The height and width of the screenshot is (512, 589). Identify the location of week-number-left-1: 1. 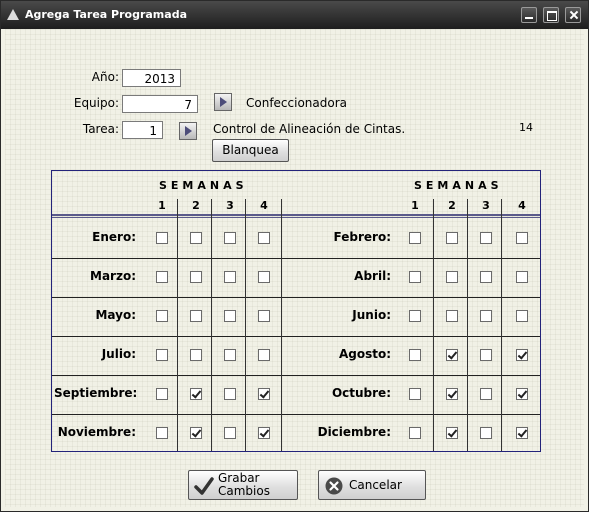
(162, 205).